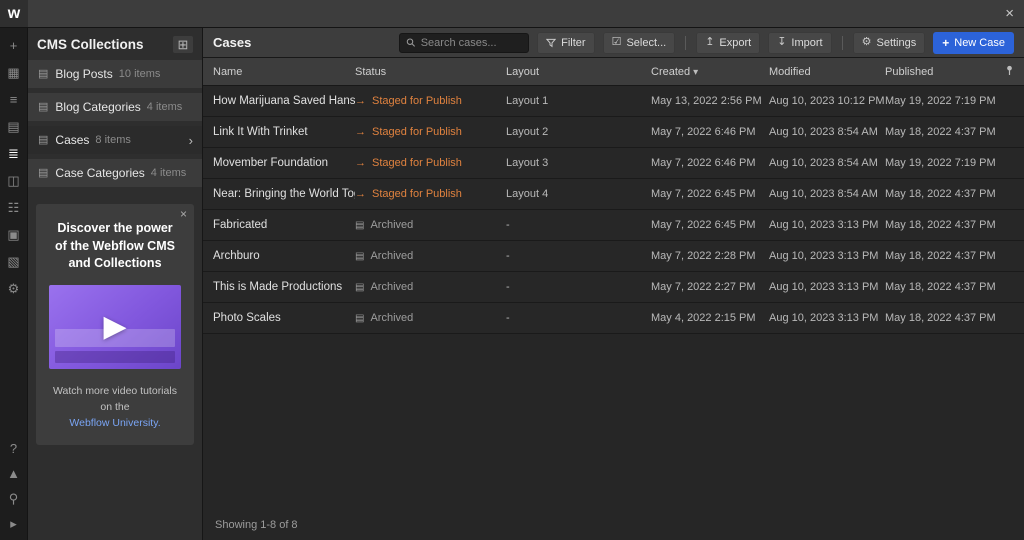 This screenshot has height=540, width=1024. I want to click on close-icon: ×, so click(1009, 13).